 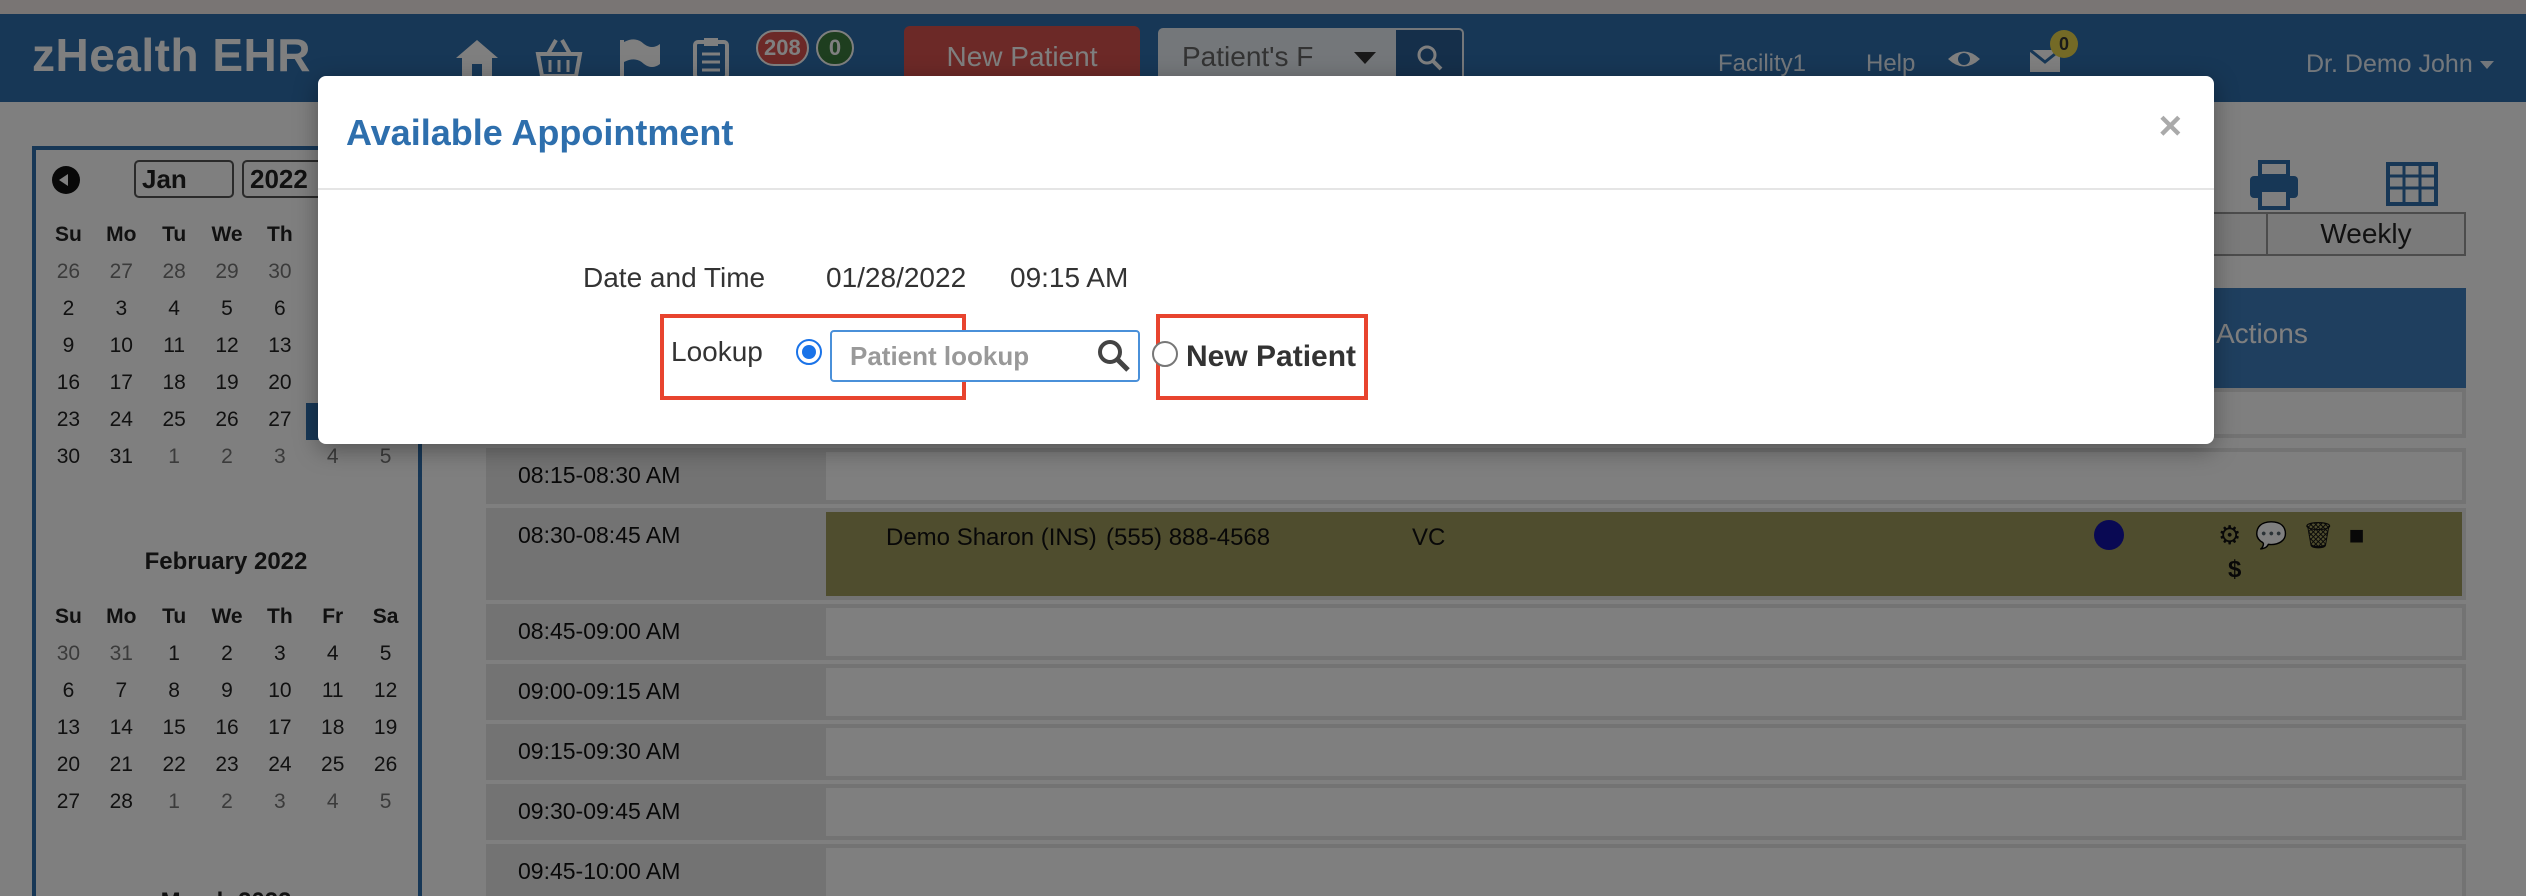 I want to click on new-patient-radio, so click(x=1165, y=354).